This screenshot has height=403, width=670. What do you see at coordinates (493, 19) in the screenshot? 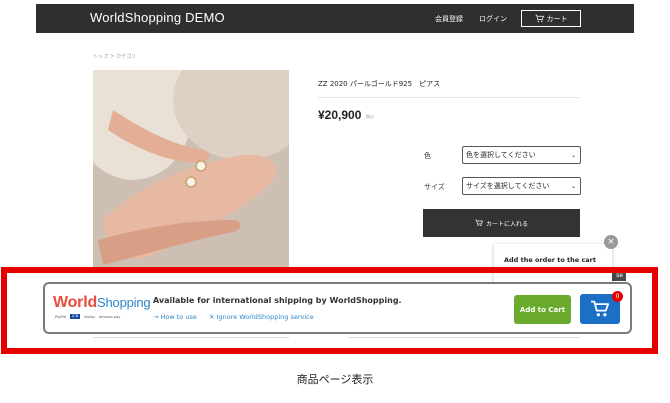
I see `login-link: ログイン` at bounding box center [493, 19].